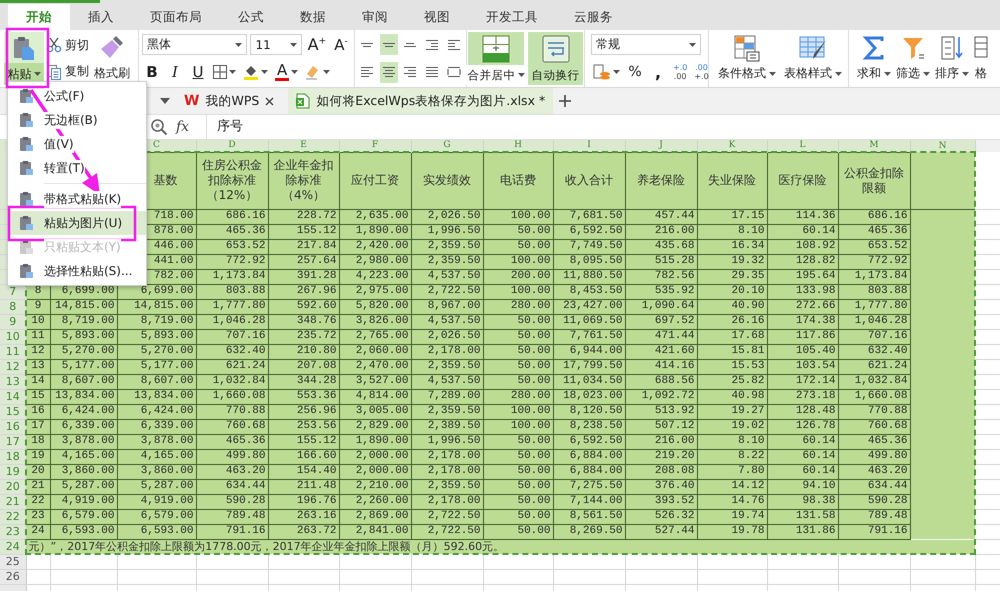 The image size is (1000, 591). I want to click on table-cell: 1,046.28, so click(232, 321).